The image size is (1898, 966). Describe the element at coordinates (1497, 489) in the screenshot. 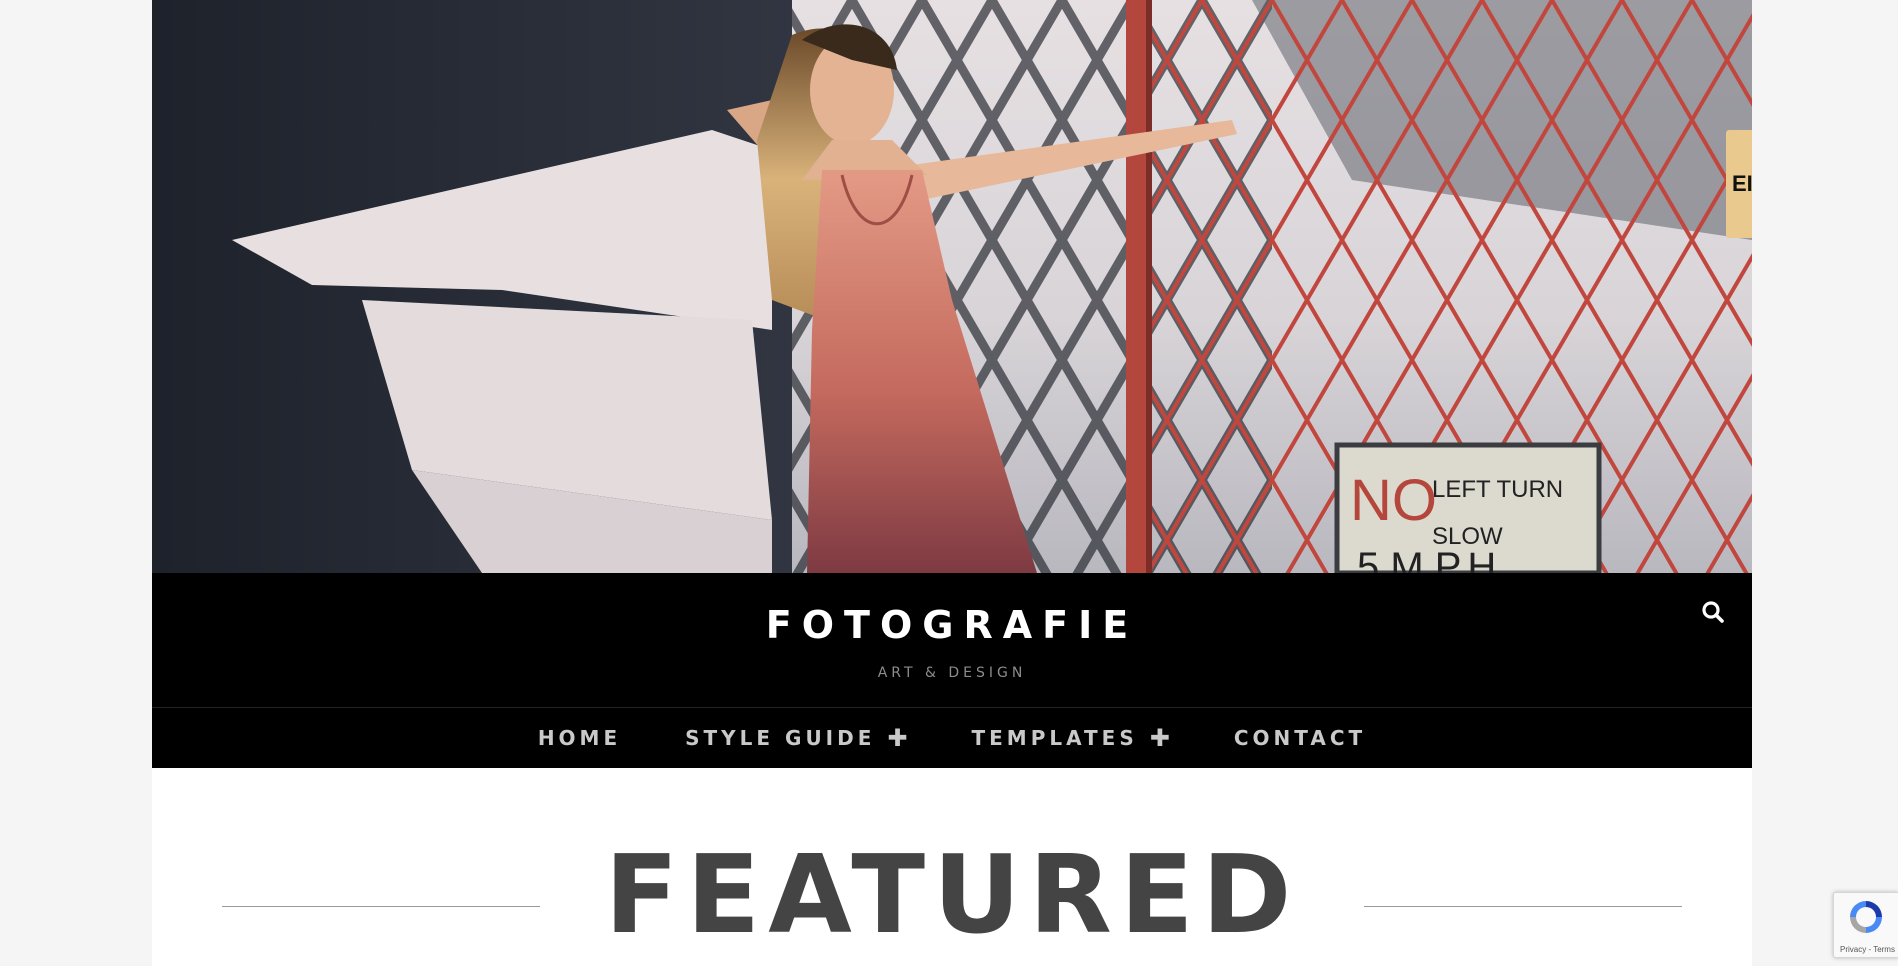

I see `sign-text-left-turn: LEFT TURN` at that location.